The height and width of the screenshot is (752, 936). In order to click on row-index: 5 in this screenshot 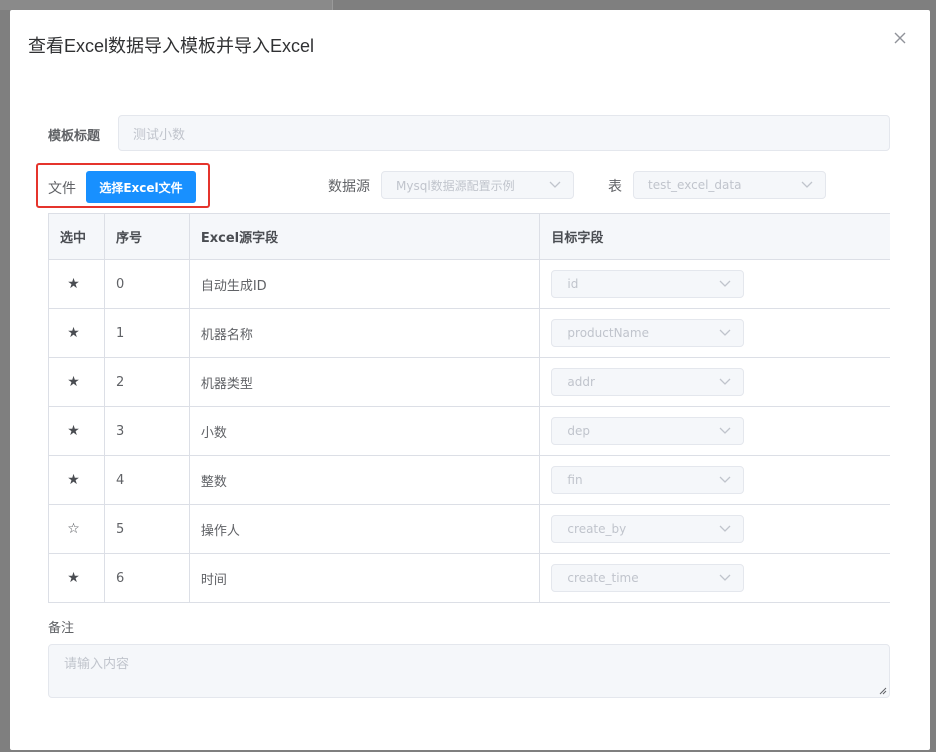, I will do `click(147, 529)`.